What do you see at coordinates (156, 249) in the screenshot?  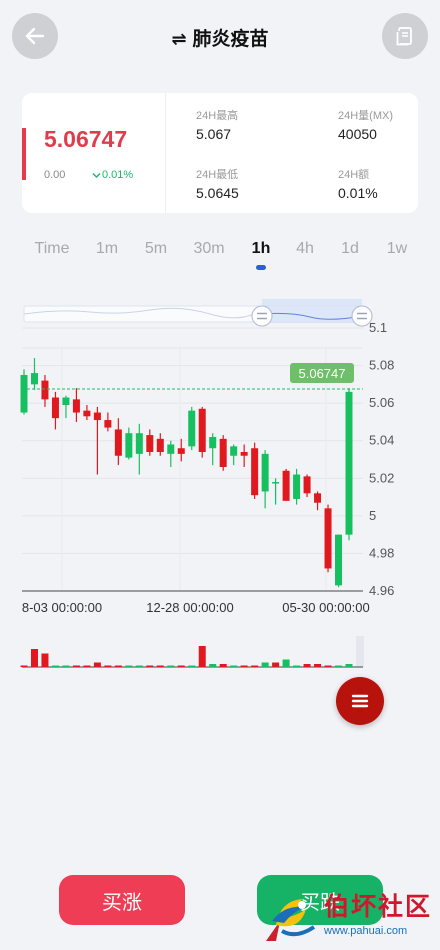 I see `tab-5m: 5m` at bounding box center [156, 249].